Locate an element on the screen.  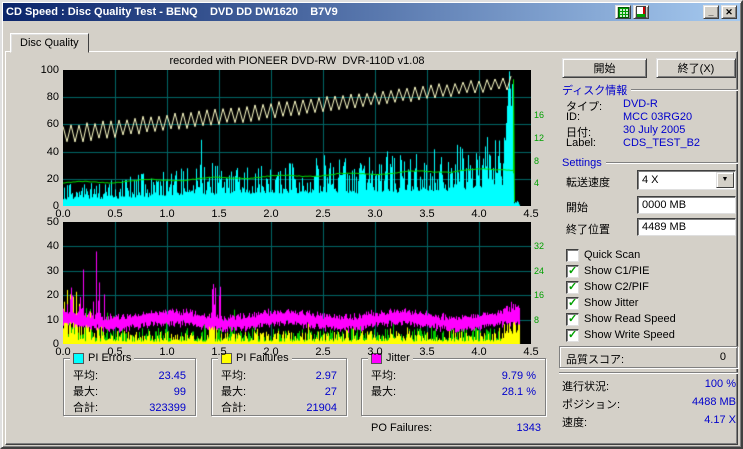
stat-value: 2.97 is located at coordinates (326, 376).